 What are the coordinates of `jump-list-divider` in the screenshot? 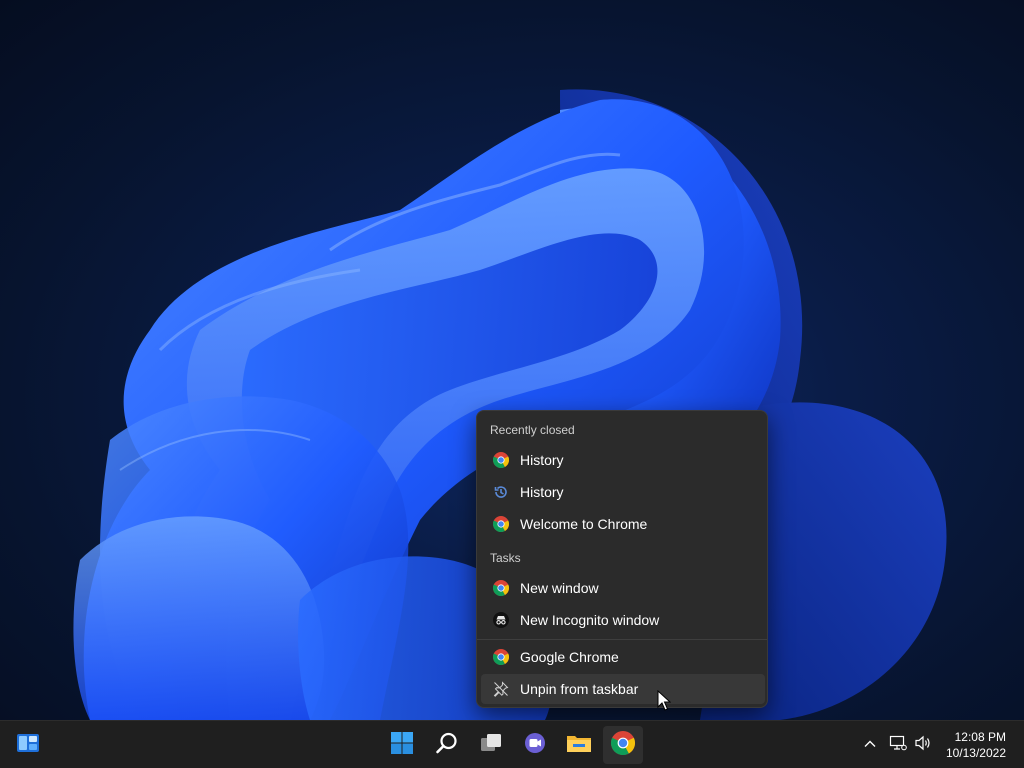 It's located at (622, 639).